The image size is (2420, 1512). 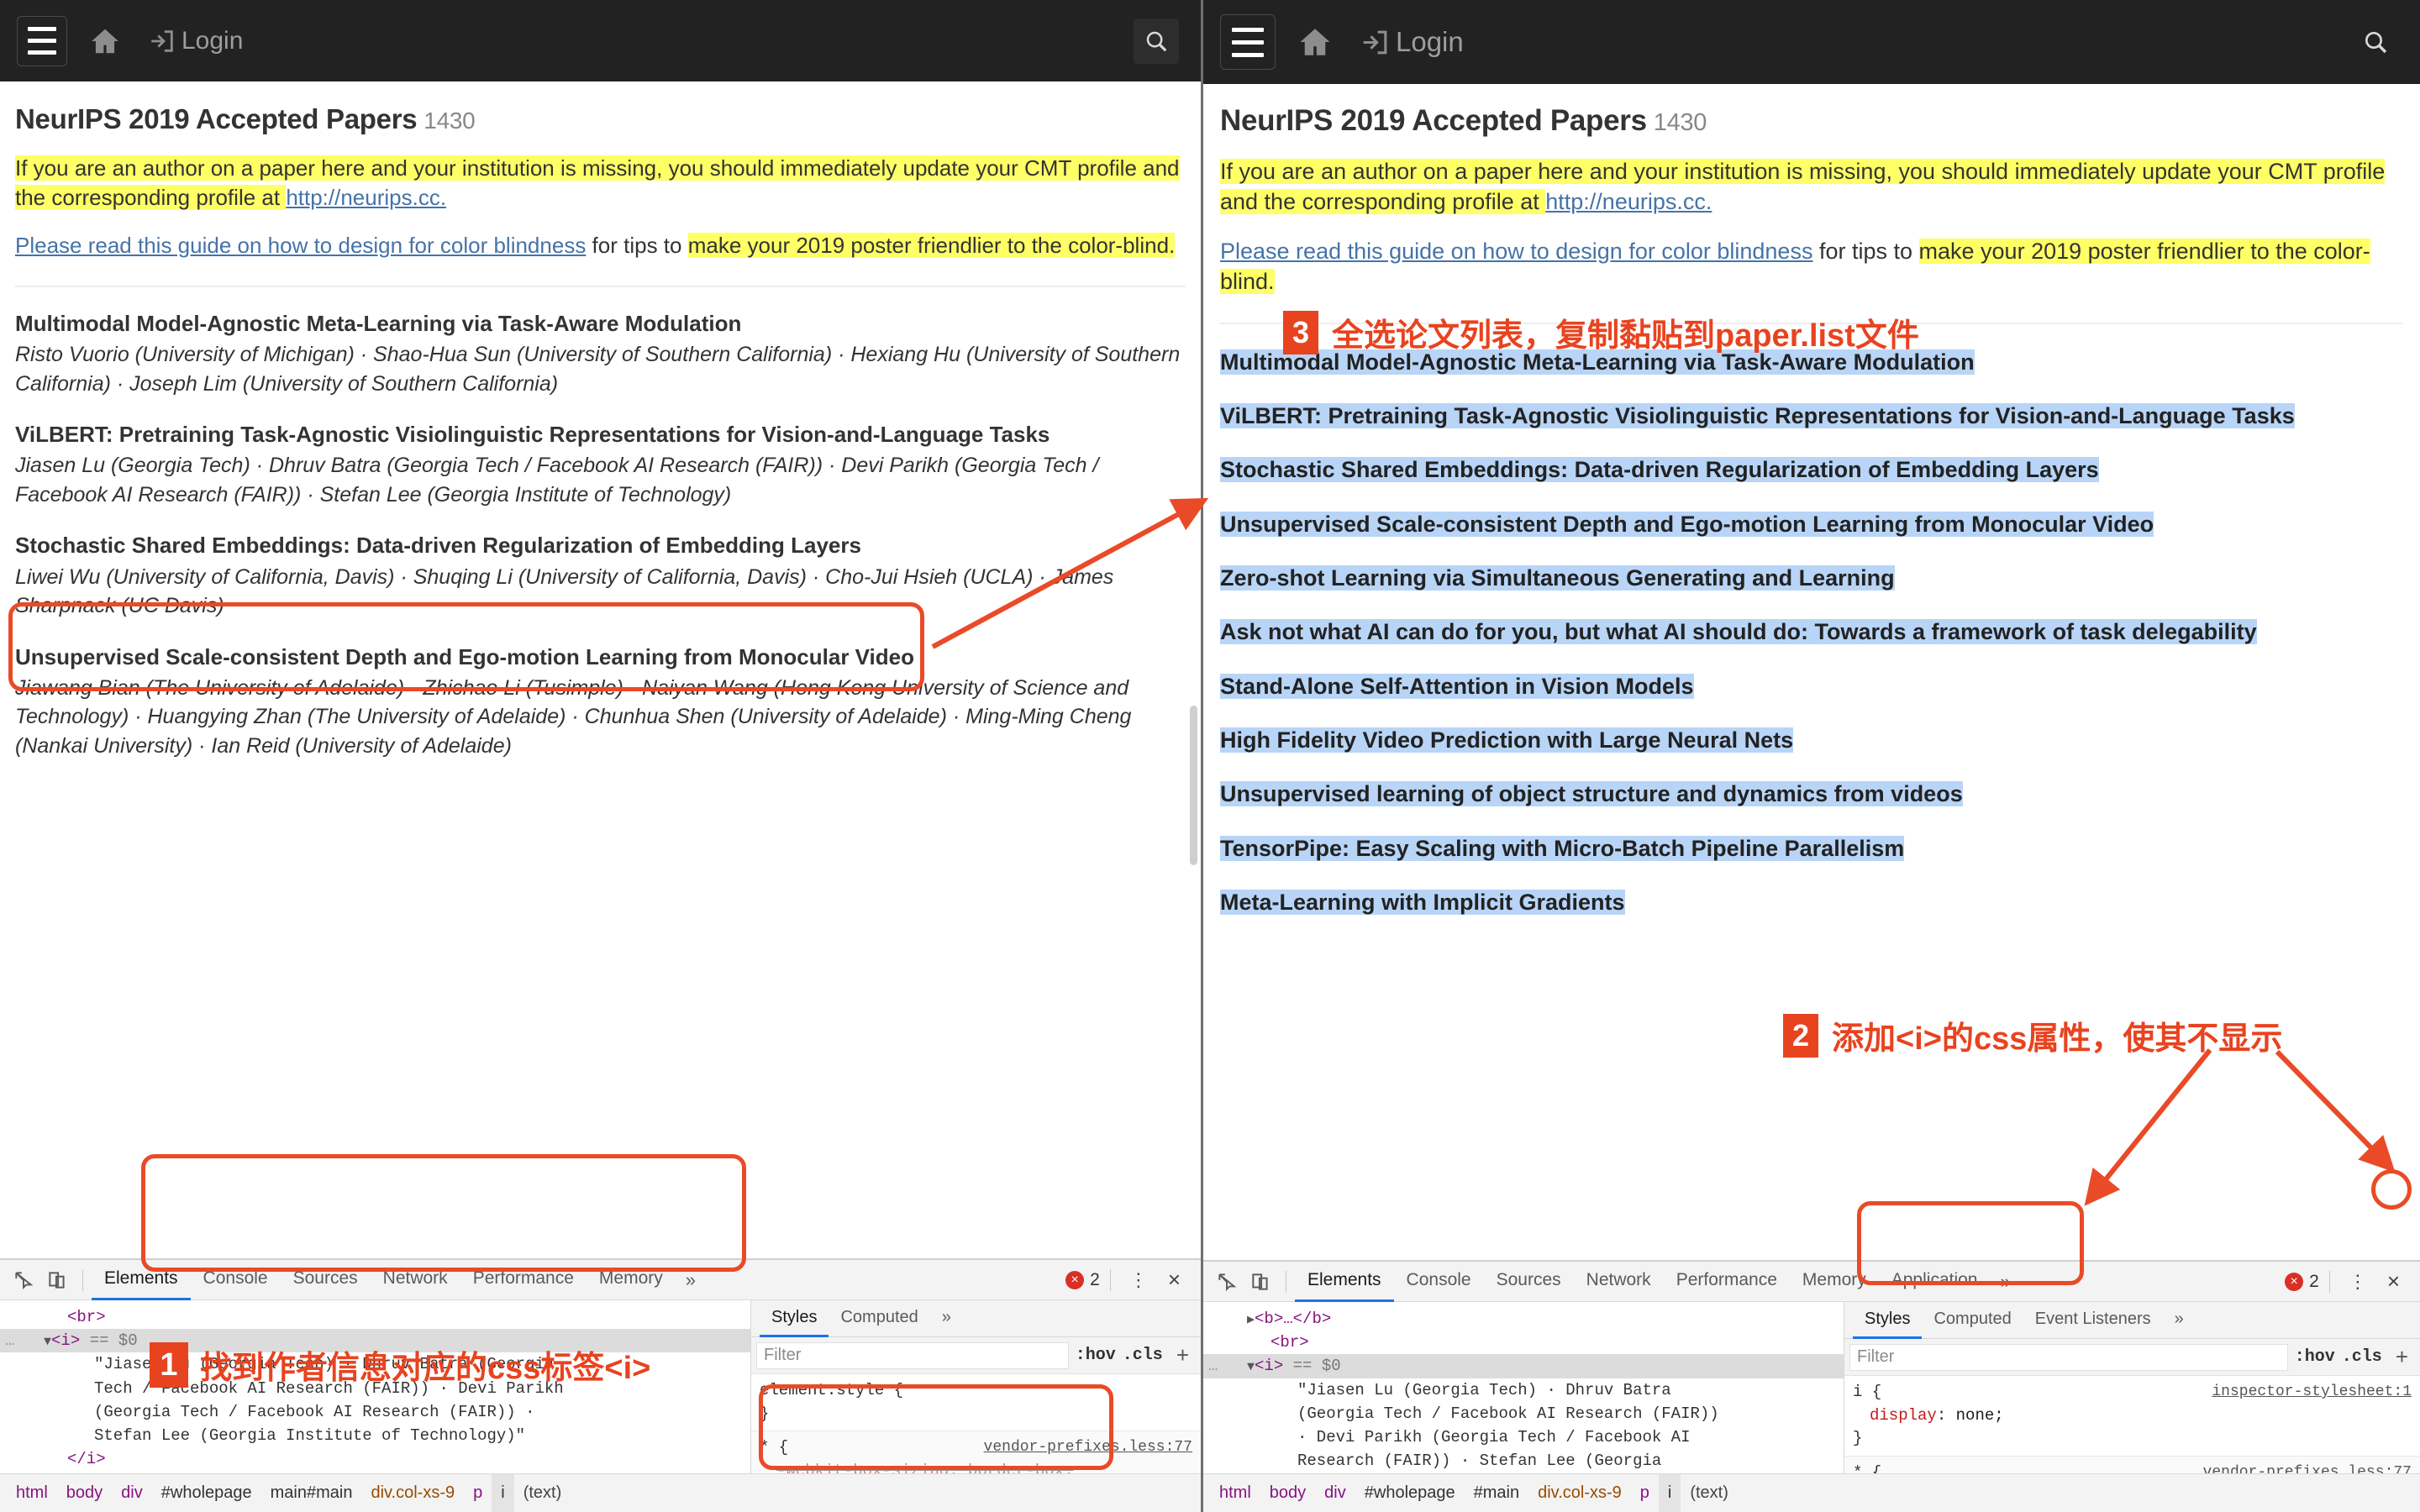 What do you see at coordinates (375, 1472) in the screenshot?
I see `dom-row: </p>` at bounding box center [375, 1472].